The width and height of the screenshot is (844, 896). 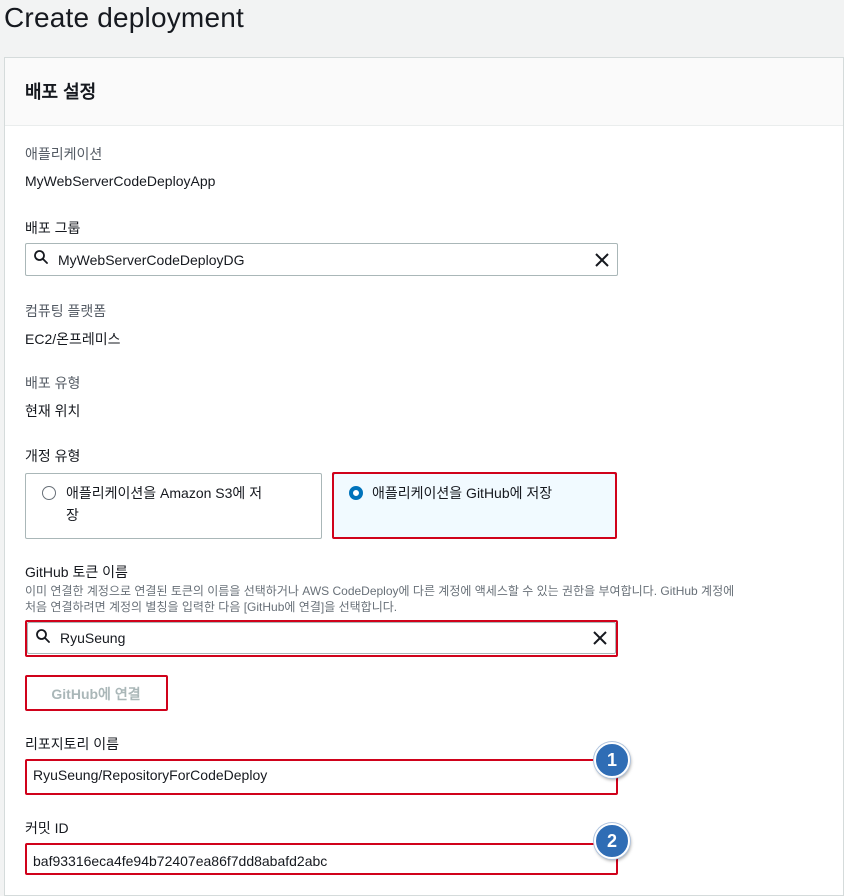 I want to click on step-badge-1: 1, so click(x=612, y=760).